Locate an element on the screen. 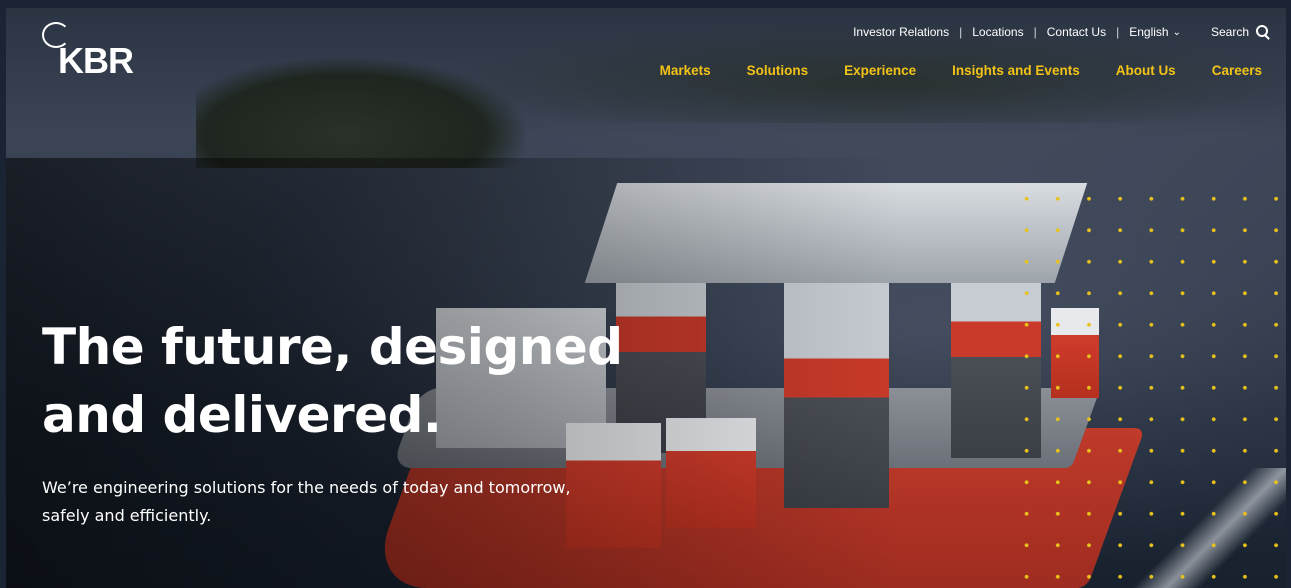 This screenshot has height=588, width=1291. logo-text: KBR is located at coordinates (96, 60).